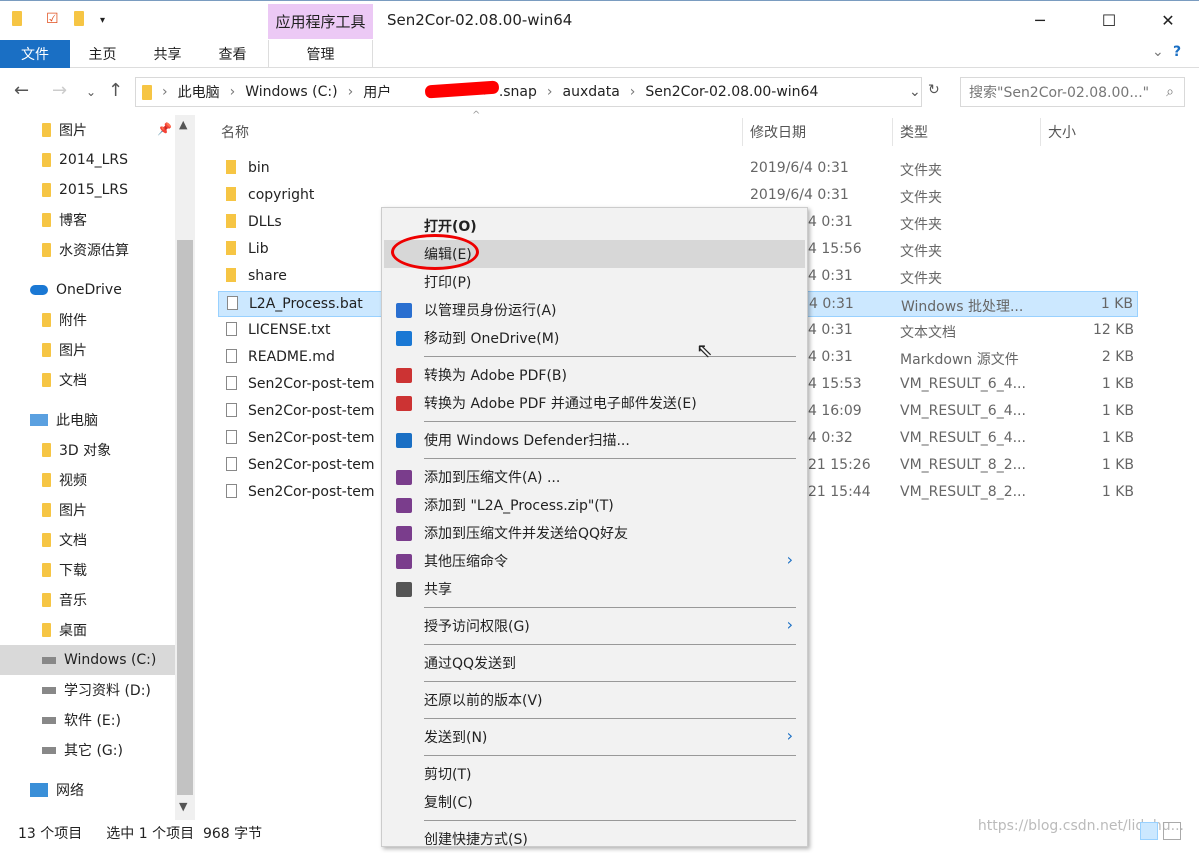 Image resolution: width=1199 pixels, height=853 pixels. Describe the element at coordinates (591, 92) in the screenshot. I see `breadcrumb-auxdata: auxdata` at that location.